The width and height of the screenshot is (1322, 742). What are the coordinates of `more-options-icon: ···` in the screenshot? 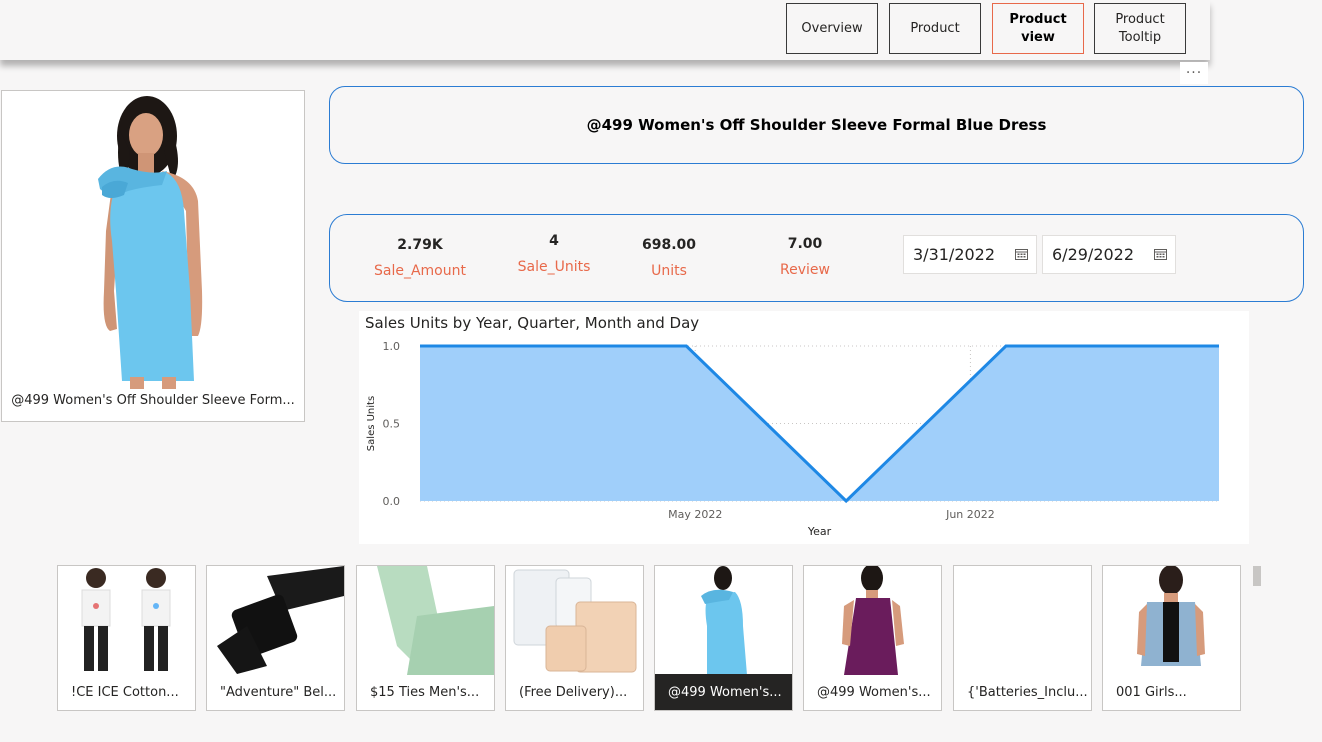 It's located at (1194, 73).